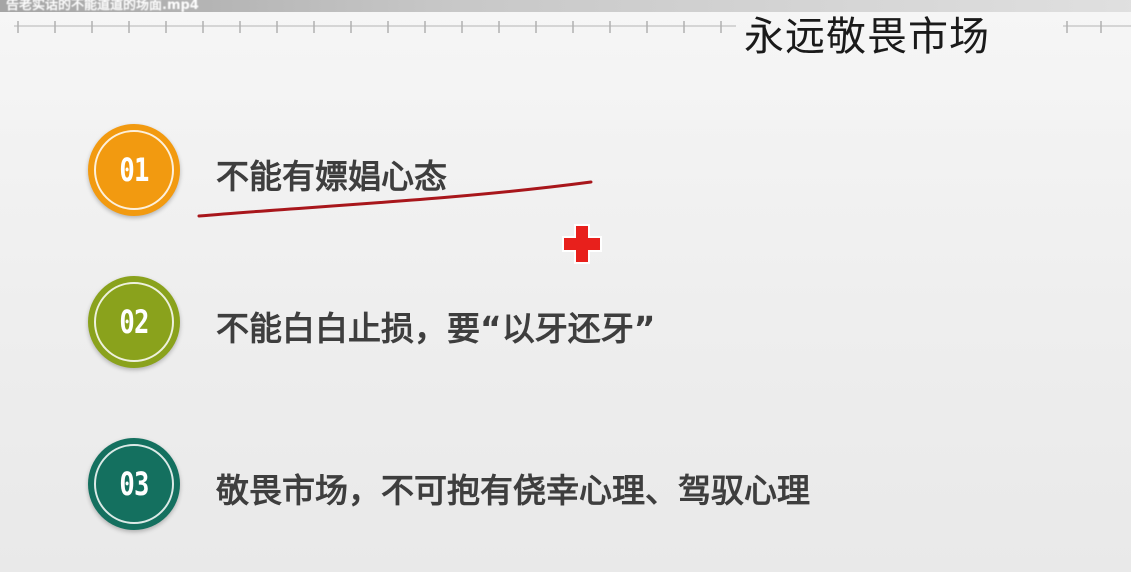 This screenshot has height=572, width=1131. What do you see at coordinates (375, 30) in the screenshot?
I see `decorative-ruler-left` at bounding box center [375, 30].